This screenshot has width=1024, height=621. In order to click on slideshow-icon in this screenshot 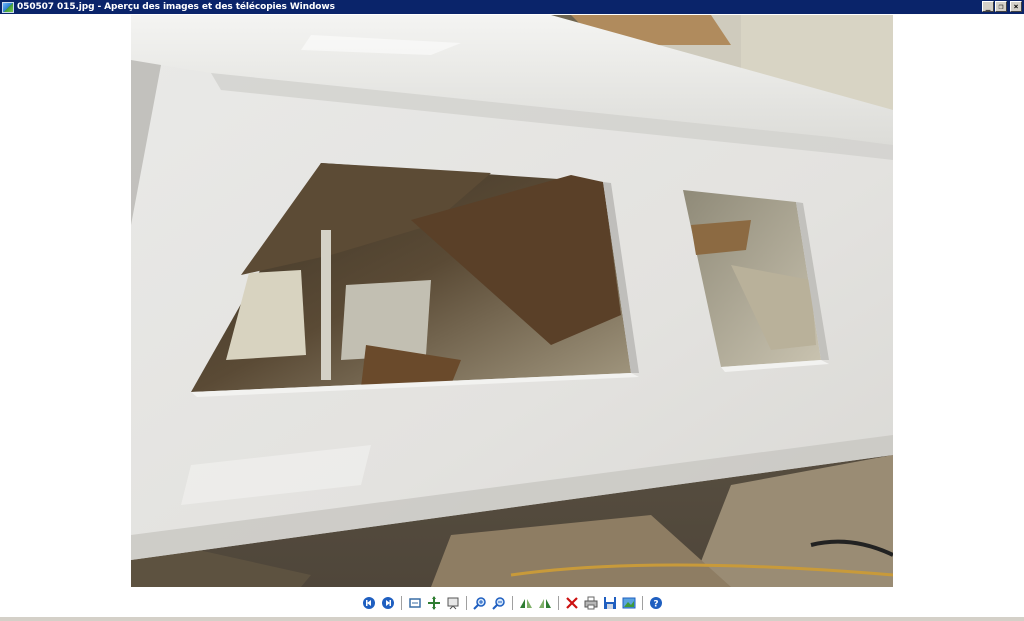, I will do `click(452, 603)`.